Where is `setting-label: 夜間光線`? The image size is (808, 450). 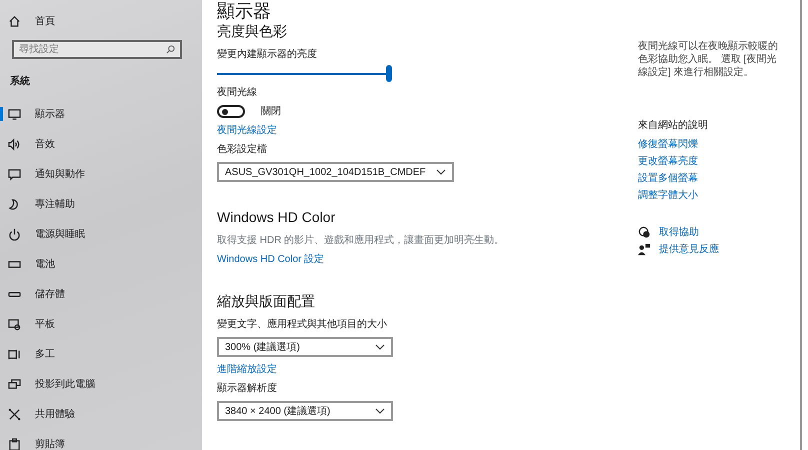 setting-label: 夜間光線 is located at coordinates (237, 92).